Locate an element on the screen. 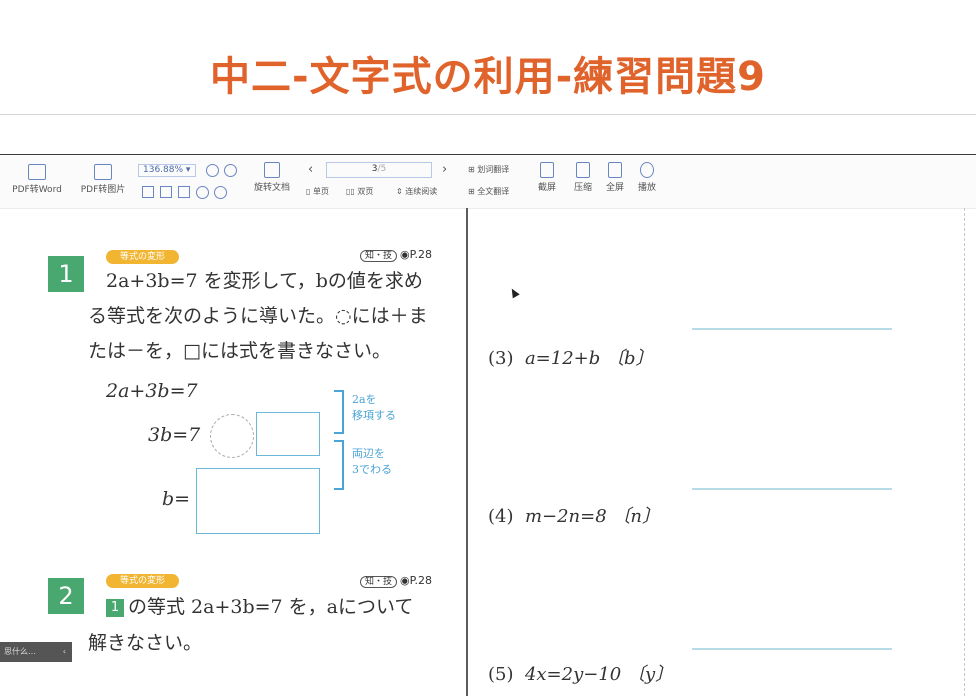 The image size is (976, 696). pdf-to-image-label: PDF转图片 is located at coordinates (103, 190).